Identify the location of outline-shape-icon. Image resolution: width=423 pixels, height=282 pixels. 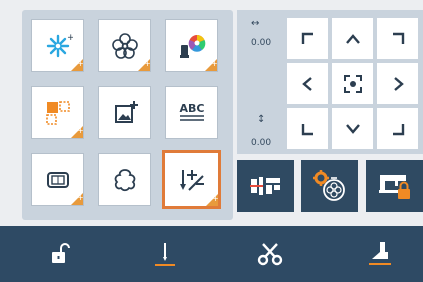
(124, 179).